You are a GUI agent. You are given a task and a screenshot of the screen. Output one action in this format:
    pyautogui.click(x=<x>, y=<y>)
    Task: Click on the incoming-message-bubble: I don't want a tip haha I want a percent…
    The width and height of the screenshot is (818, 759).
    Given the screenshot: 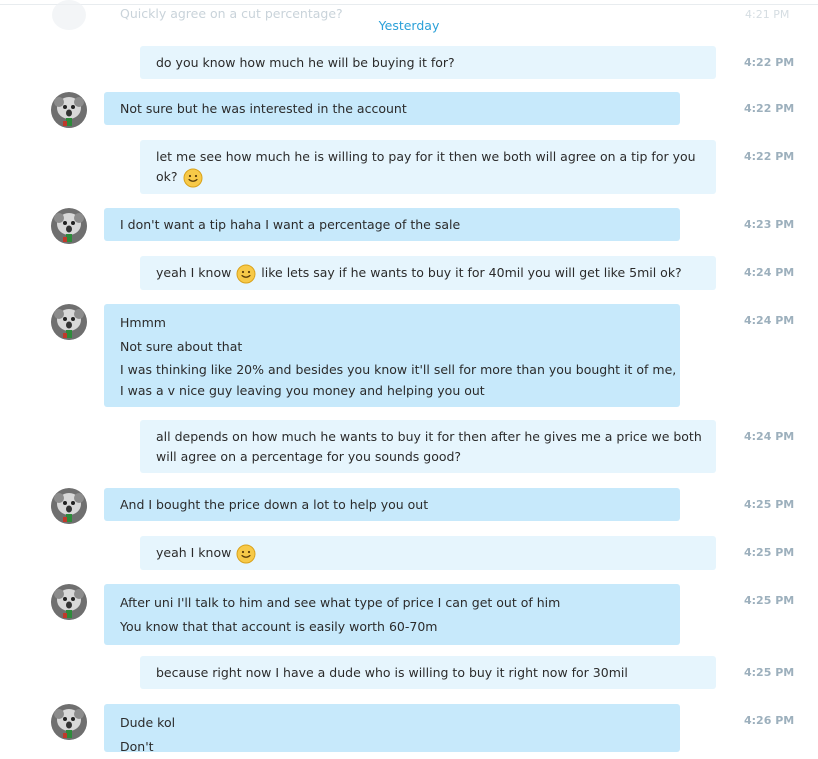 What is the action you would take?
    pyautogui.click(x=392, y=224)
    